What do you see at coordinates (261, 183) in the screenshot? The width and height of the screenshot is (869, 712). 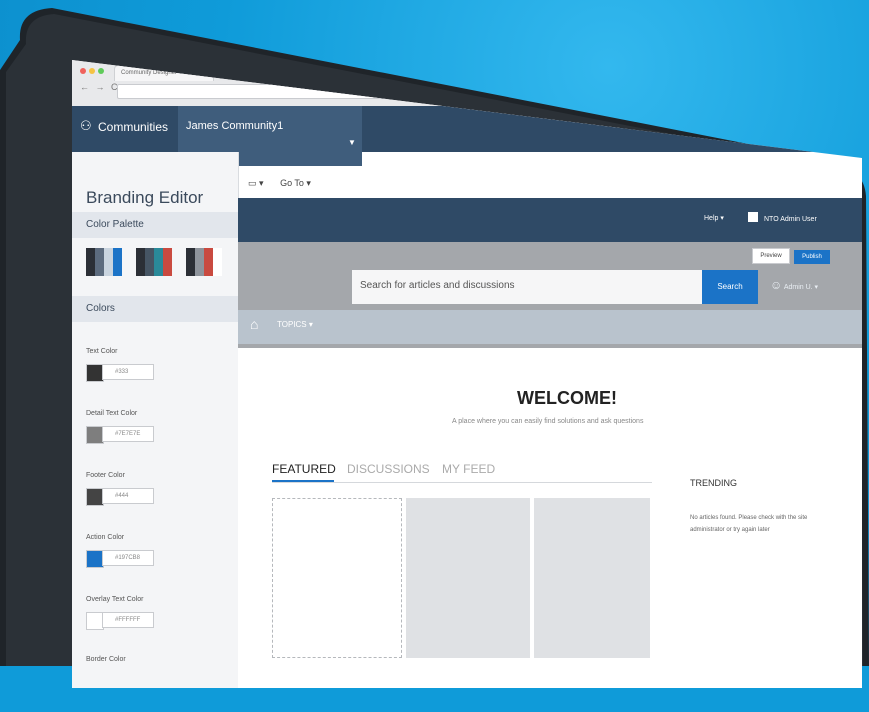 I see `device-dropdown: ▾` at bounding box center [261, 183].